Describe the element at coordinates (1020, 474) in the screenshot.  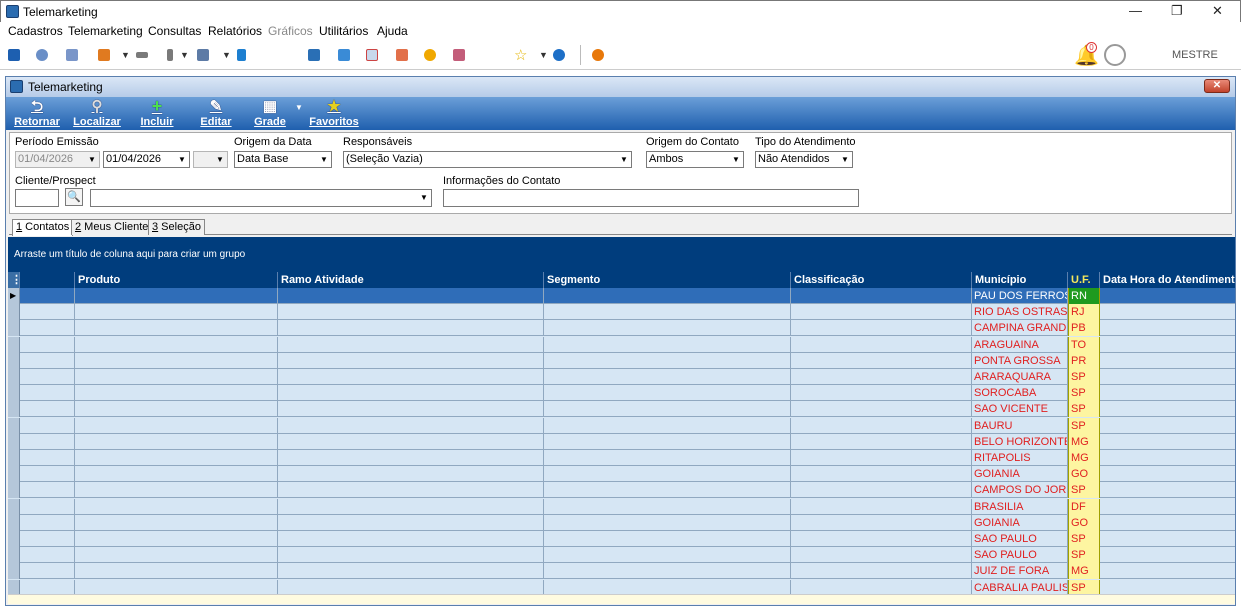
I see `cell-municipio: GOIANIA` at that location.